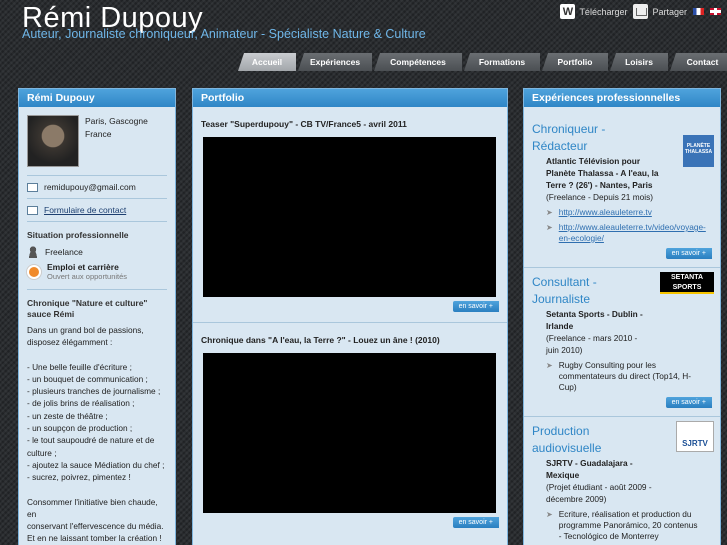  I want to click on experiences-panel-title: Expériences professionnelles, so click(622, 98).